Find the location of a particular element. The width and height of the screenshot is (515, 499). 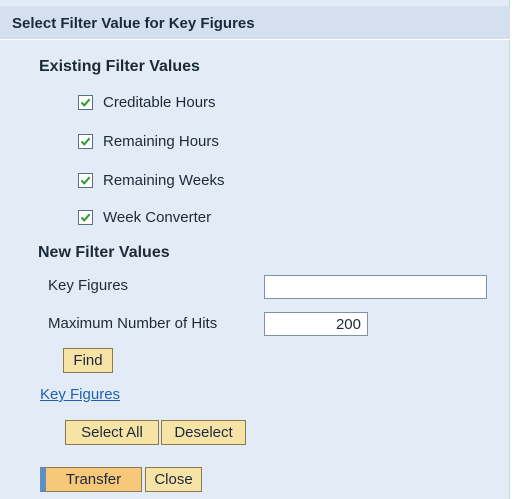

deselect-button: Deselect is located at coordinates (203, 432).